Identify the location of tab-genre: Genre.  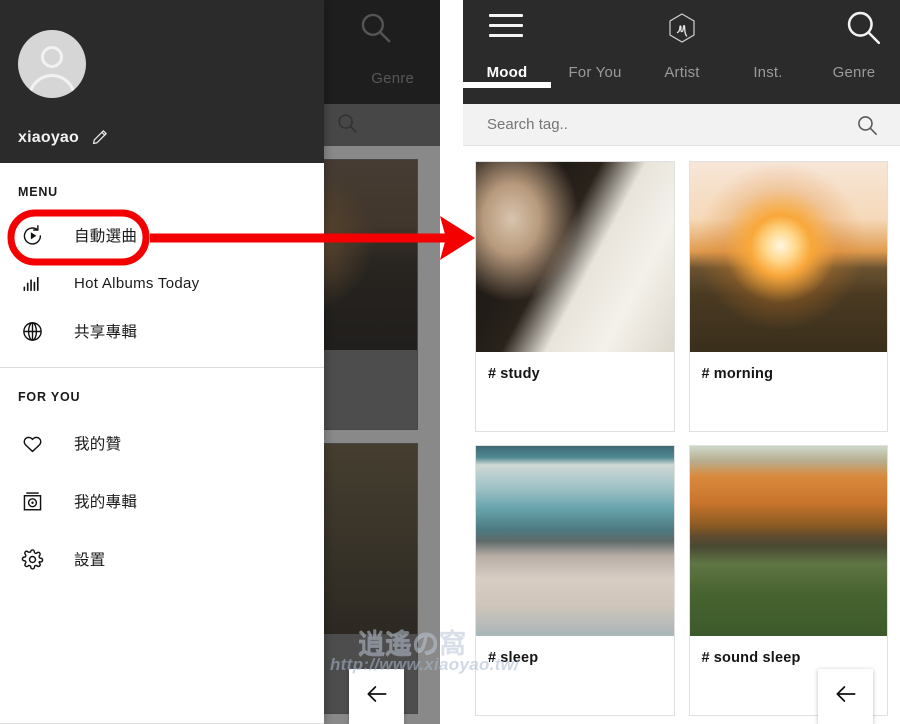
(854, 73).